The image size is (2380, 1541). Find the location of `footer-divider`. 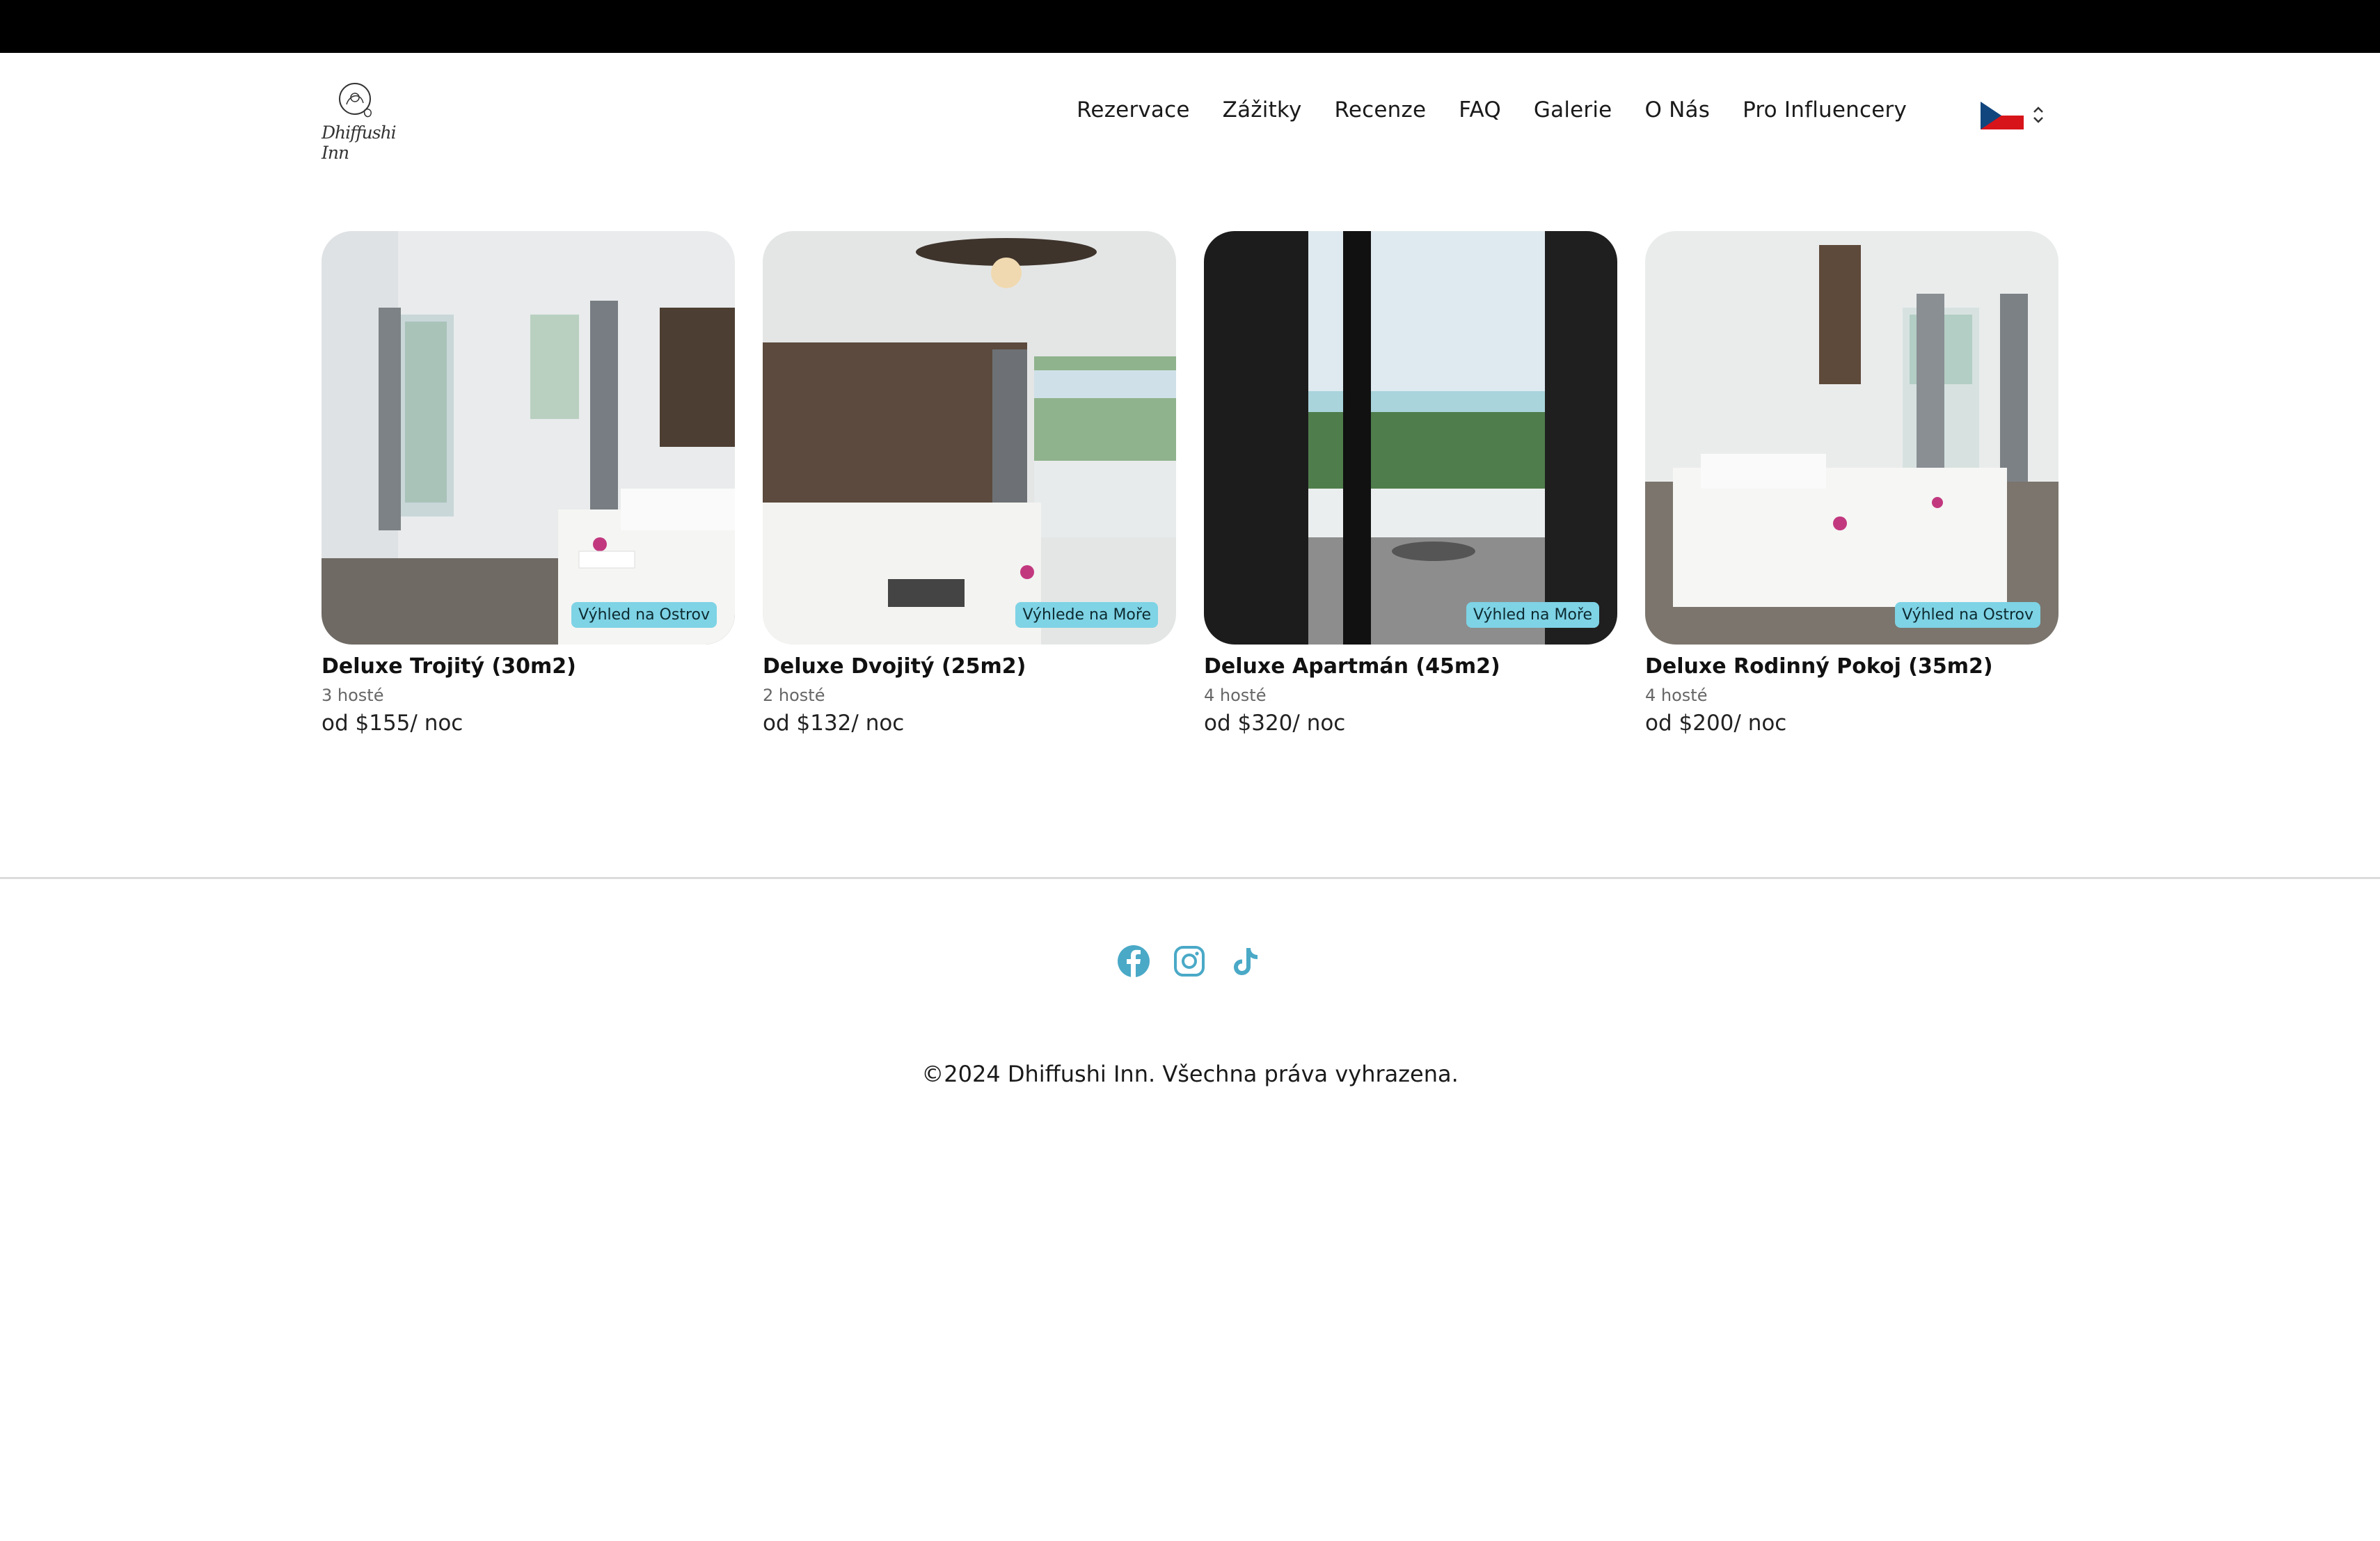

footer-divider is located at coordinates (1190, 878).